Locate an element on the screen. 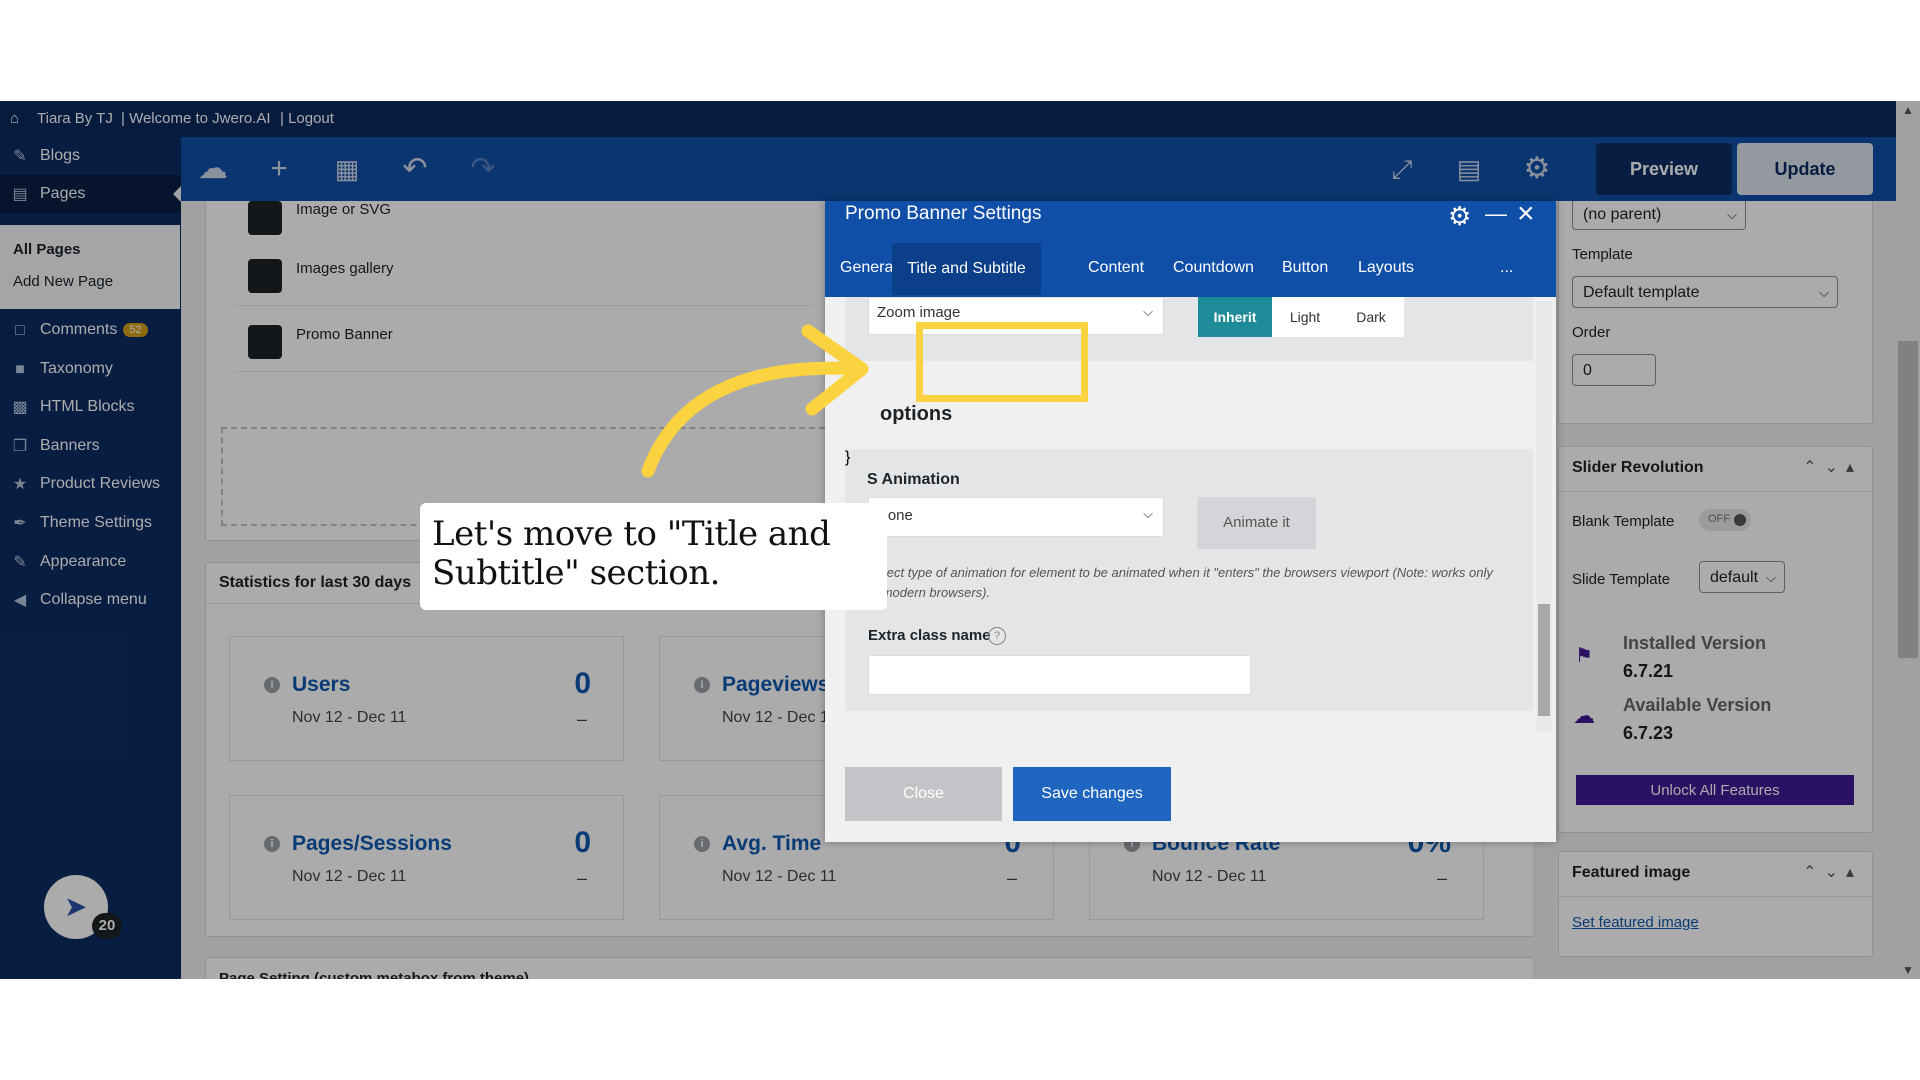 This screenshot has height=1080, width=1920. help-icon: ? is located at coordinates (997, 636).